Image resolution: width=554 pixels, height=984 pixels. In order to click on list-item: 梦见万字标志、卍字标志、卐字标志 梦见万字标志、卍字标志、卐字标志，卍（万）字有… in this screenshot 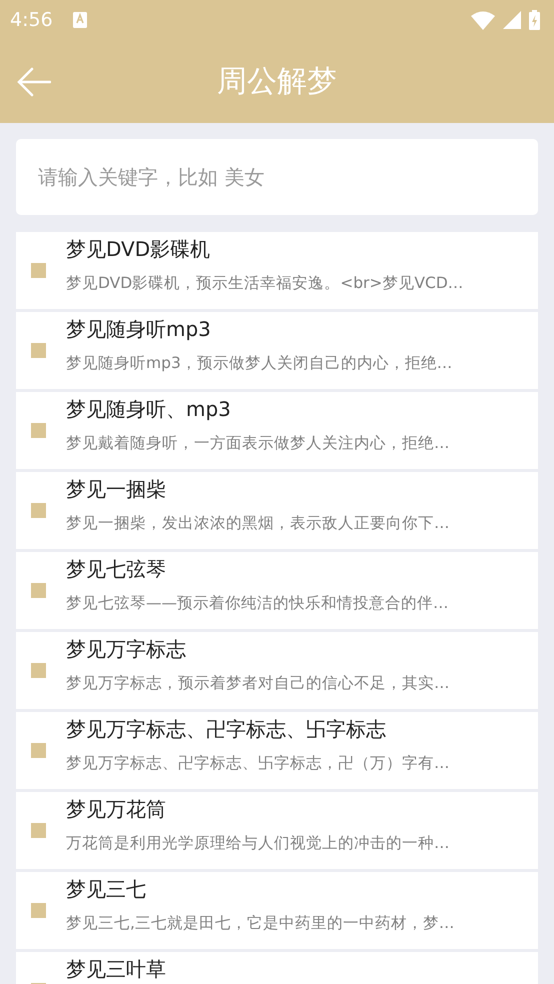, I will do `click(277, 750)`.